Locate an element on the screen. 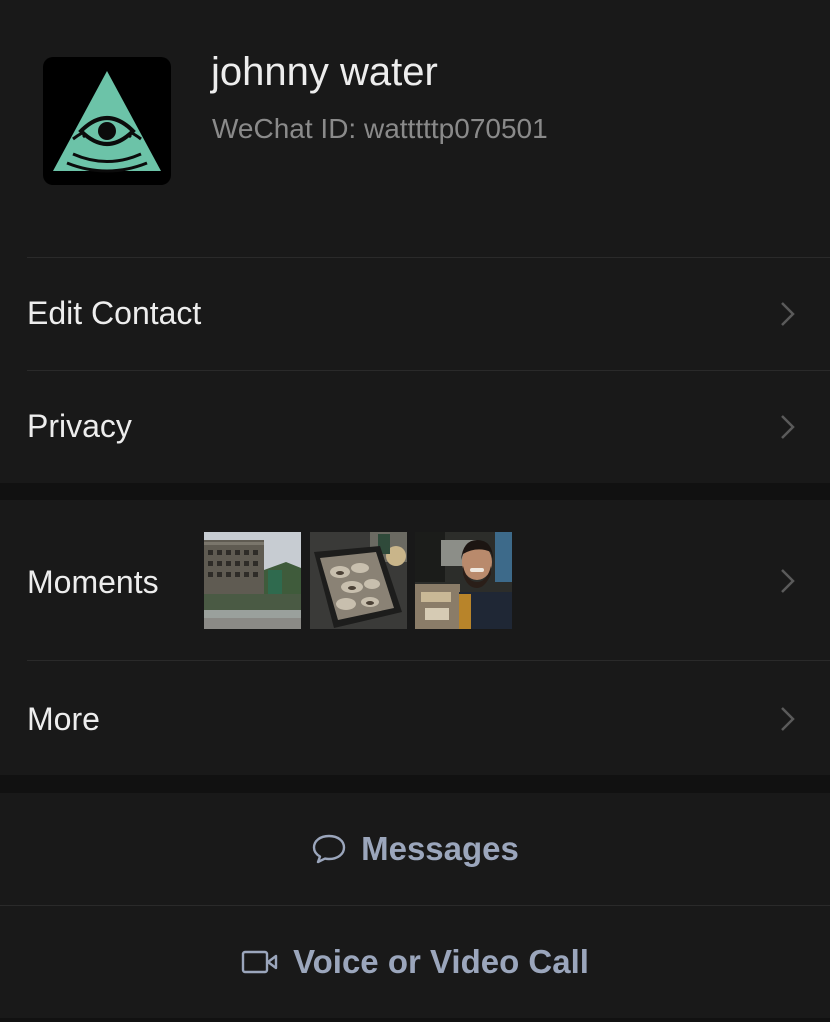 Image resolution: width=830 pixels, height=1022 pixels. avatar is located at coordinates (107, 121).